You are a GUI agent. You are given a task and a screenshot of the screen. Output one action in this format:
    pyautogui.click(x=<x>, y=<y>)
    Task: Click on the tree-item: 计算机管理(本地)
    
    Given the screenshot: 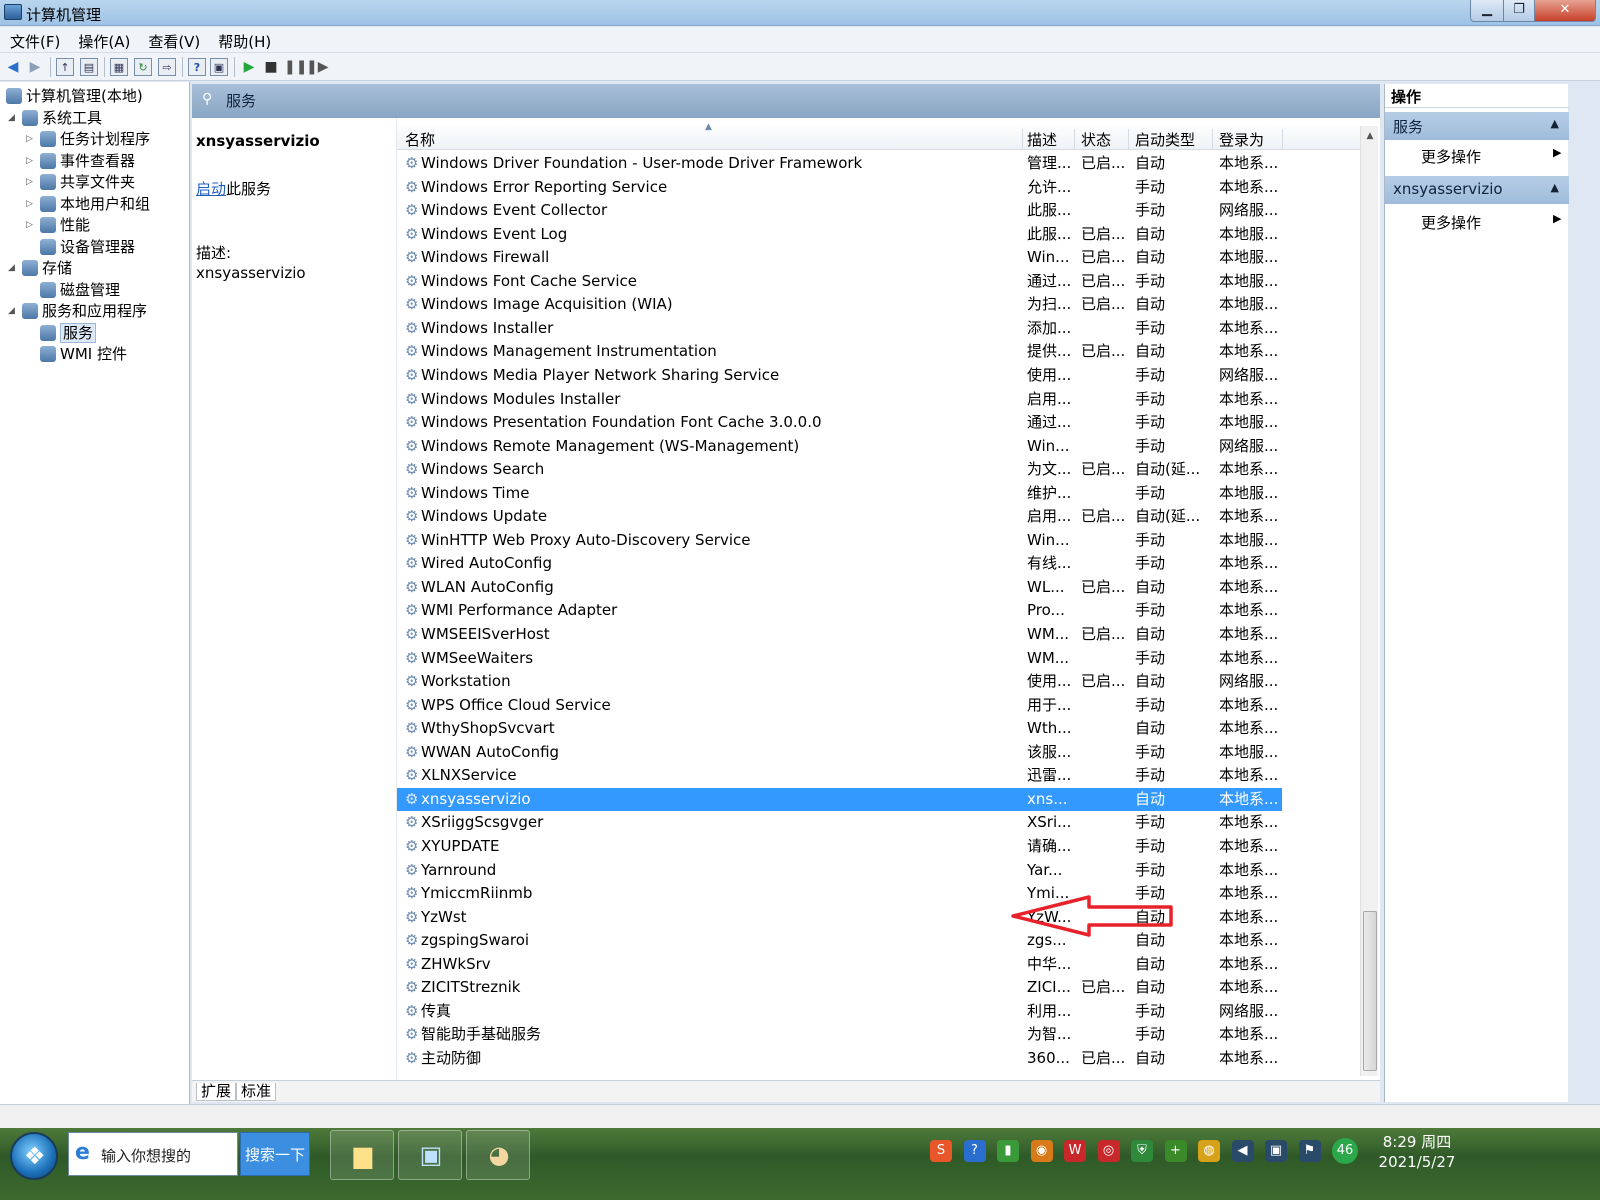 What is the action you would take?
    pyautogui.click(x=74, y=96)
    